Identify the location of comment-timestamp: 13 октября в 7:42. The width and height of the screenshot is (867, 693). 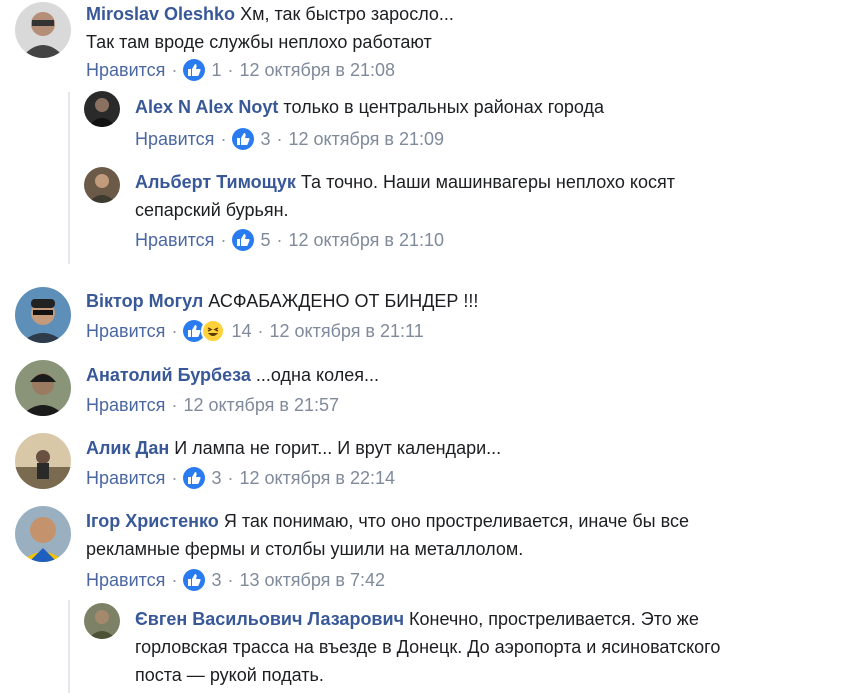
(312, 580).